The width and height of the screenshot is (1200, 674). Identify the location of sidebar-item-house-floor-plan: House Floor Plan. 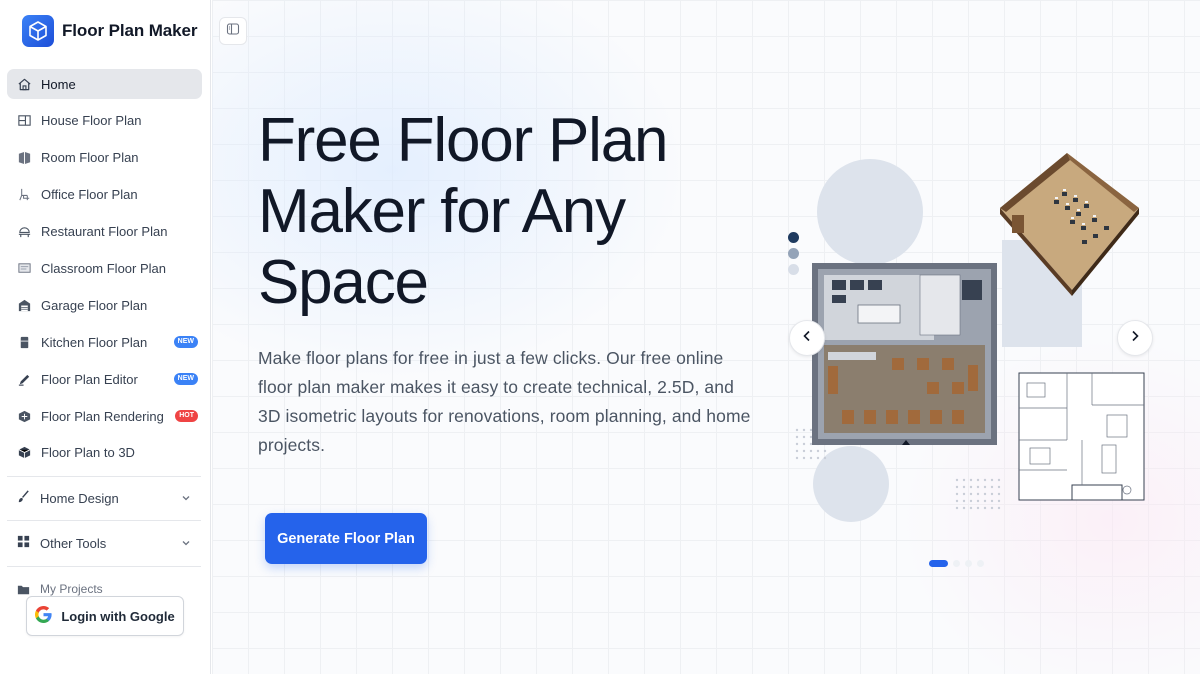
(104, 121).